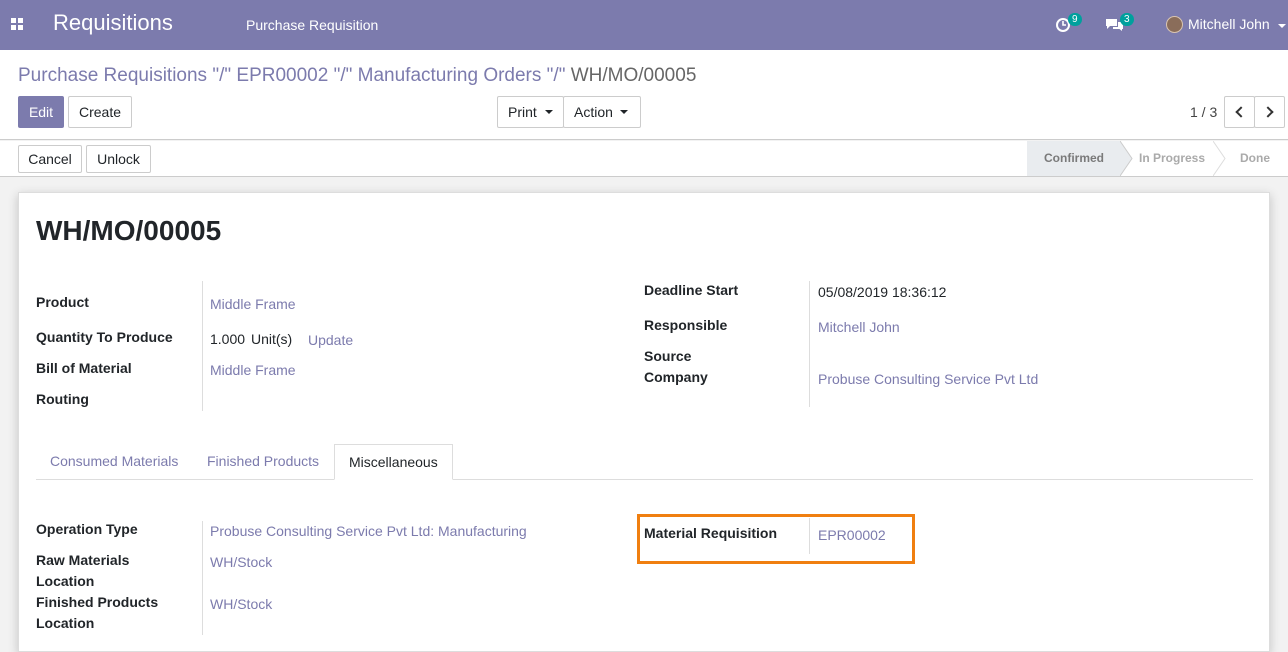 The height and width of the screenshot is (652, 1288). Describe the element at coordinates (522, 112) in the screenshot. I see `print-label: Print` at that location.